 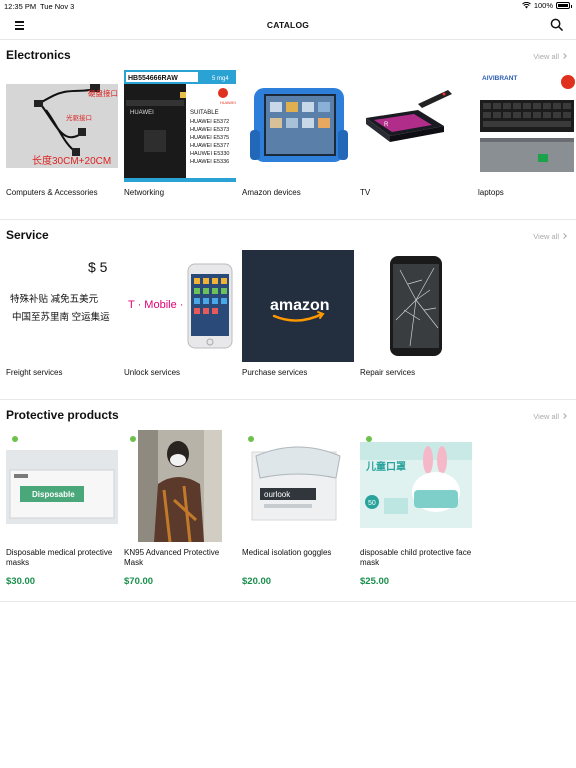 I want to click on category-item: AIVIBRANT laptops, so click(x=527, y=134).